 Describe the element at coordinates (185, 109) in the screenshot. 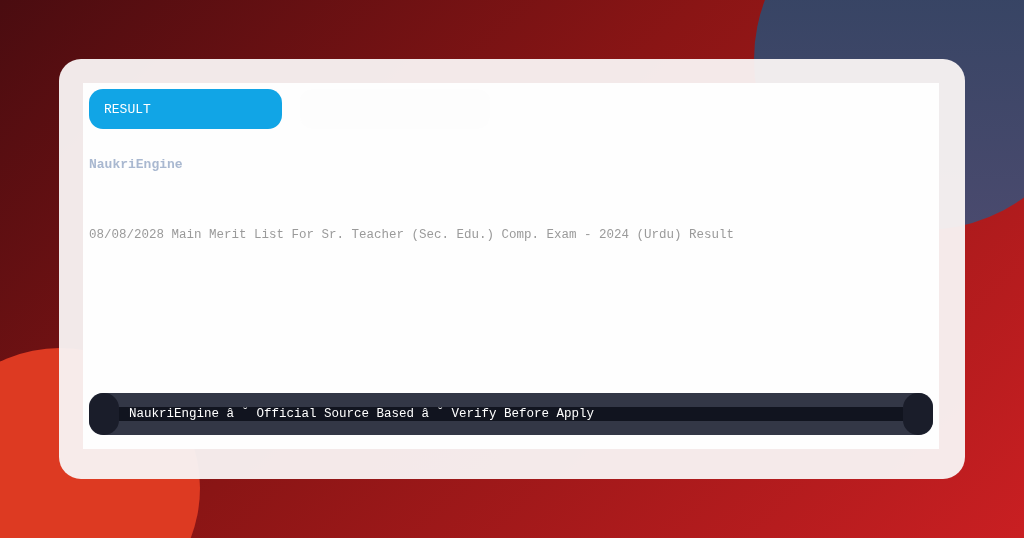

I see `category-badge: RESULT` at that location.